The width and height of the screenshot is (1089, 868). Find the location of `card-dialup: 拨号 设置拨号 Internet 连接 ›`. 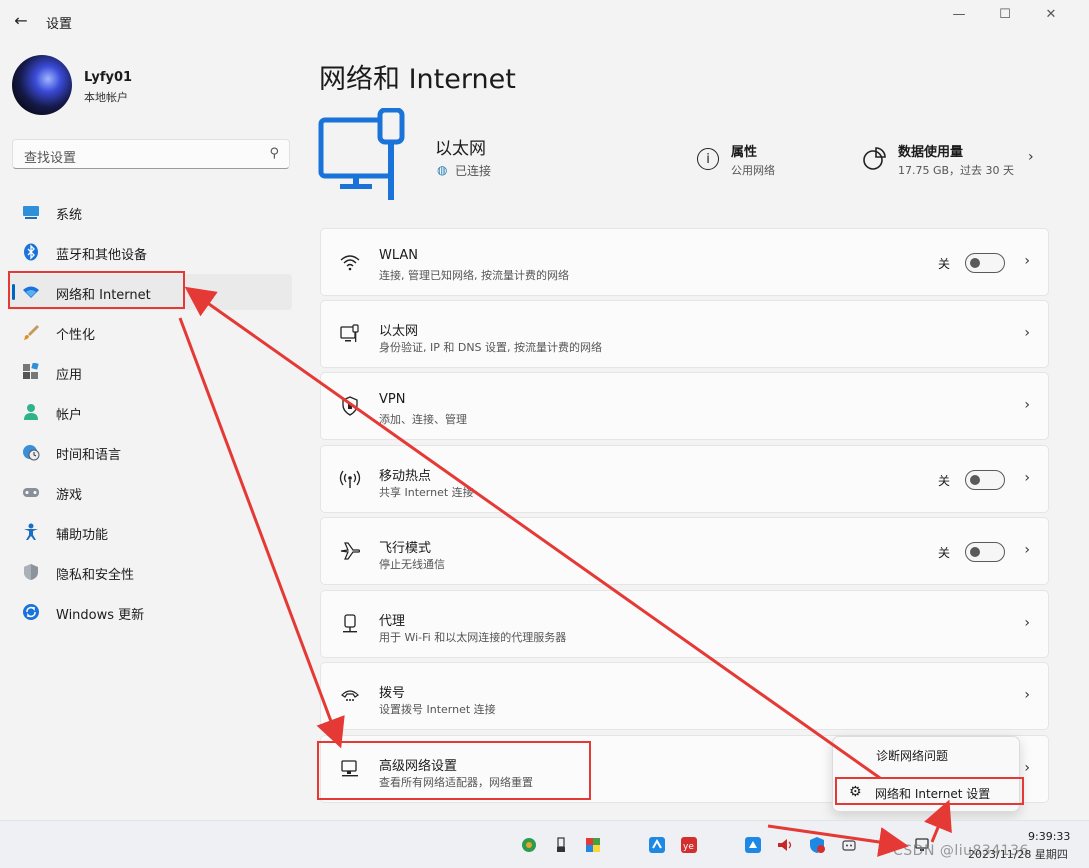

card-dialup: 拨号 设置拨号 Internet 连接 › is located at coordinates (684, 696).